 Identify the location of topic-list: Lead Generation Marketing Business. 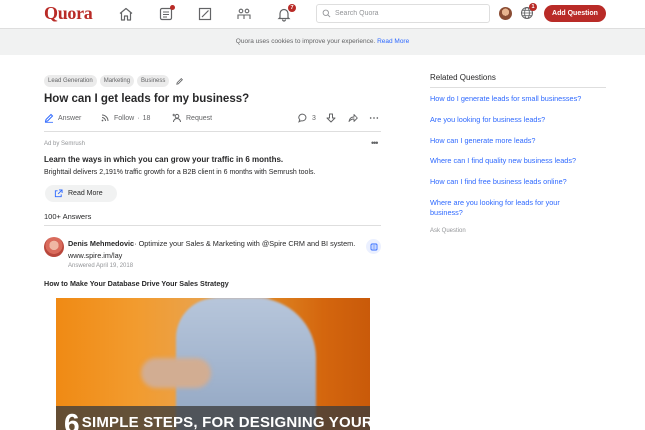
(114, 81).